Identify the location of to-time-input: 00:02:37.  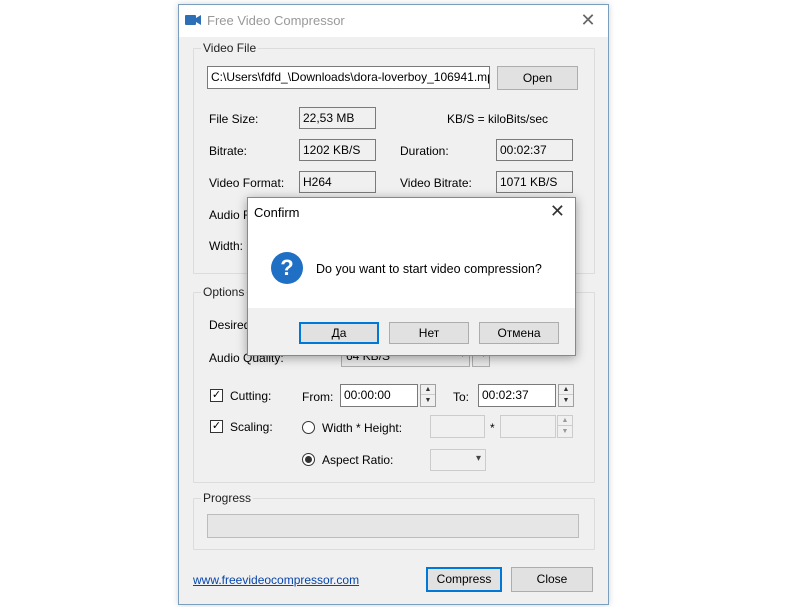
(517, 395).